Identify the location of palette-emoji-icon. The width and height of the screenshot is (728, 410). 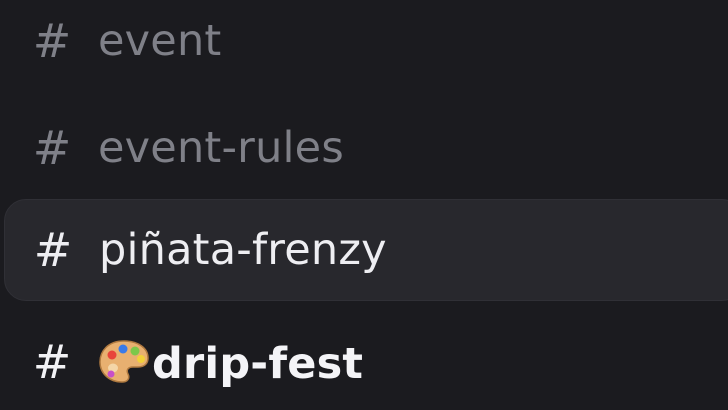
(124, 361).